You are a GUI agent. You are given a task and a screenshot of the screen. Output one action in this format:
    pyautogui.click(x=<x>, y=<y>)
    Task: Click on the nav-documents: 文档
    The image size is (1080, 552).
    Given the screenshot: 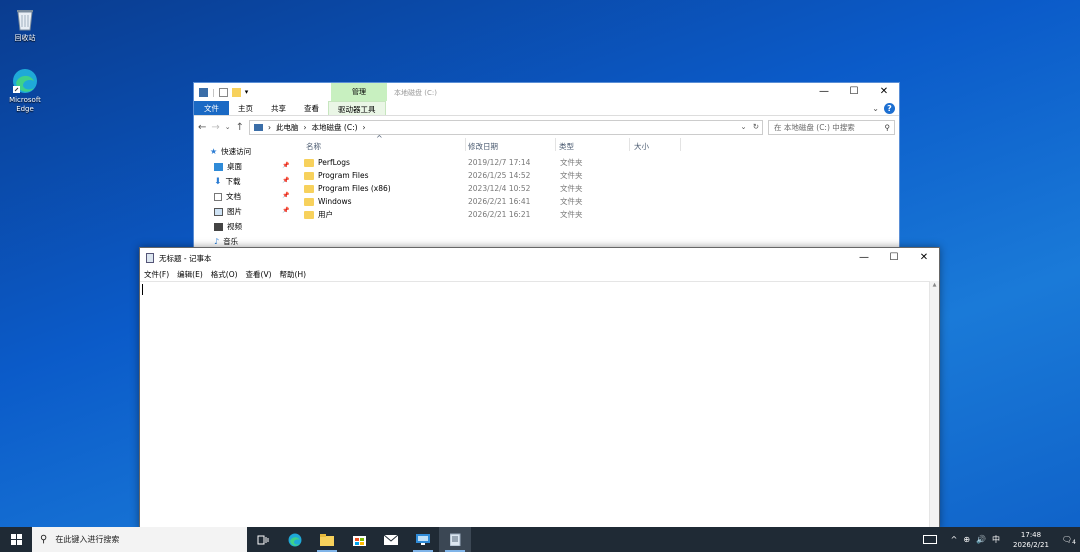 What is the action you would take?
    pyautogui.click(x=227, y=196)
    